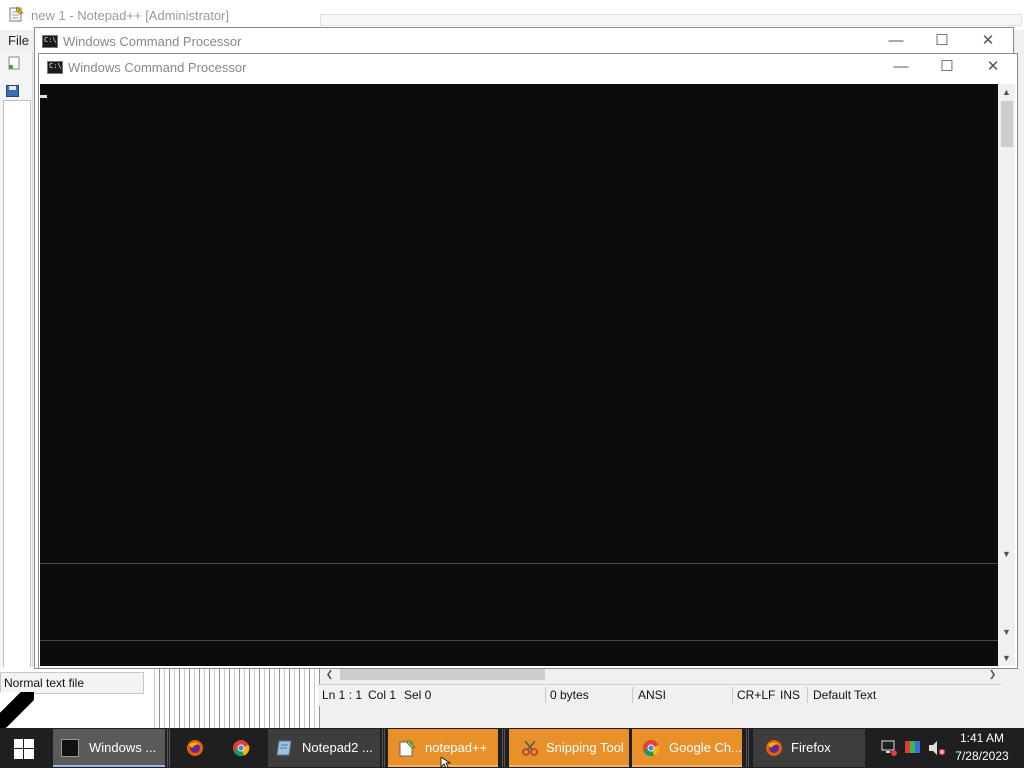  Describe the element at coordinates (1006, 375) in the screenshot. I see `console-vertical-scrollbar` at that location.